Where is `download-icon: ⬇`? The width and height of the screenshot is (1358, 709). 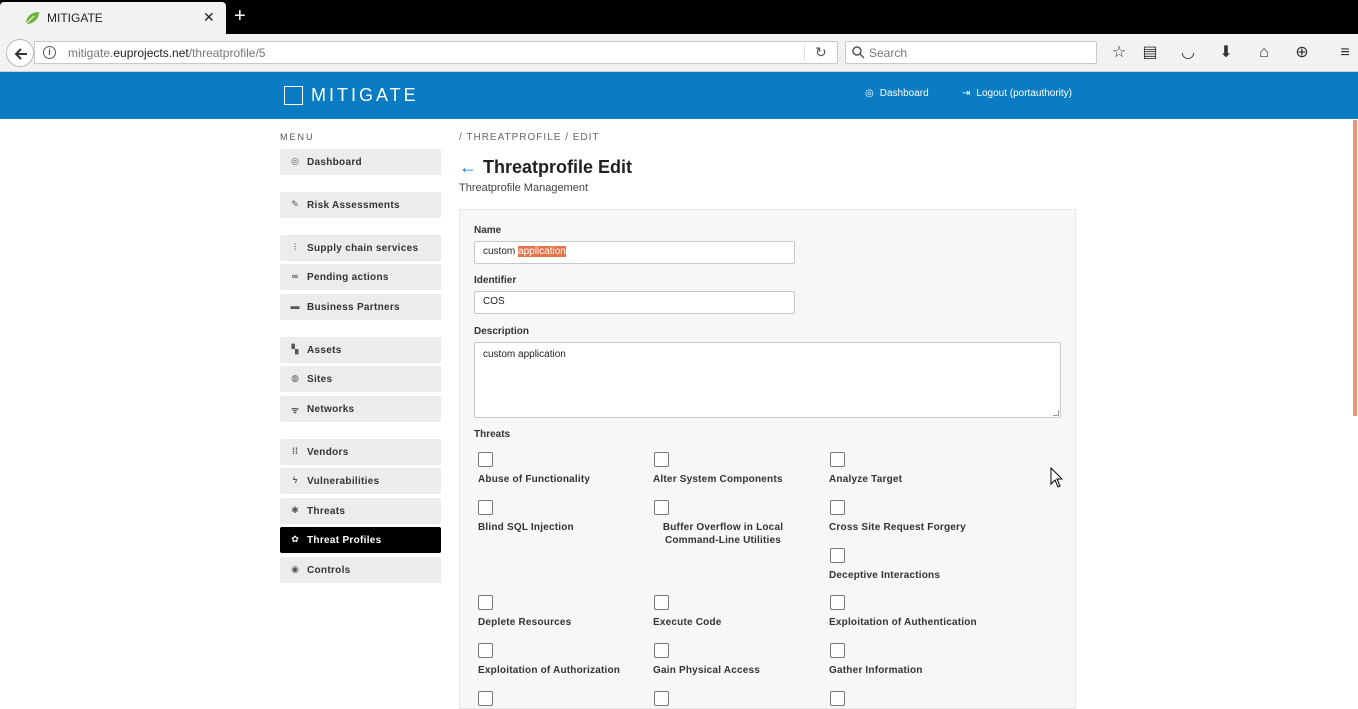
download-icon: ⬇ is located at coordinates (1226, 53).